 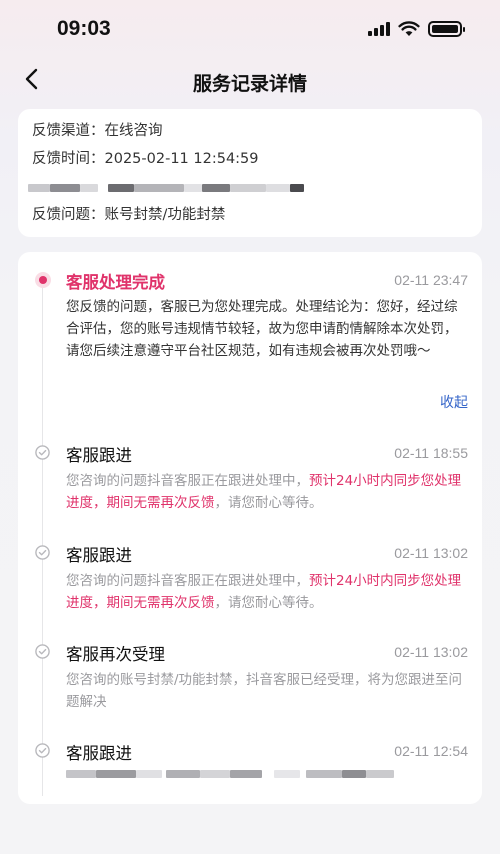 What do you see at coordinates (42, 541) in the screenshot?
I see `timeline-line` at bounding box center [42, 541].